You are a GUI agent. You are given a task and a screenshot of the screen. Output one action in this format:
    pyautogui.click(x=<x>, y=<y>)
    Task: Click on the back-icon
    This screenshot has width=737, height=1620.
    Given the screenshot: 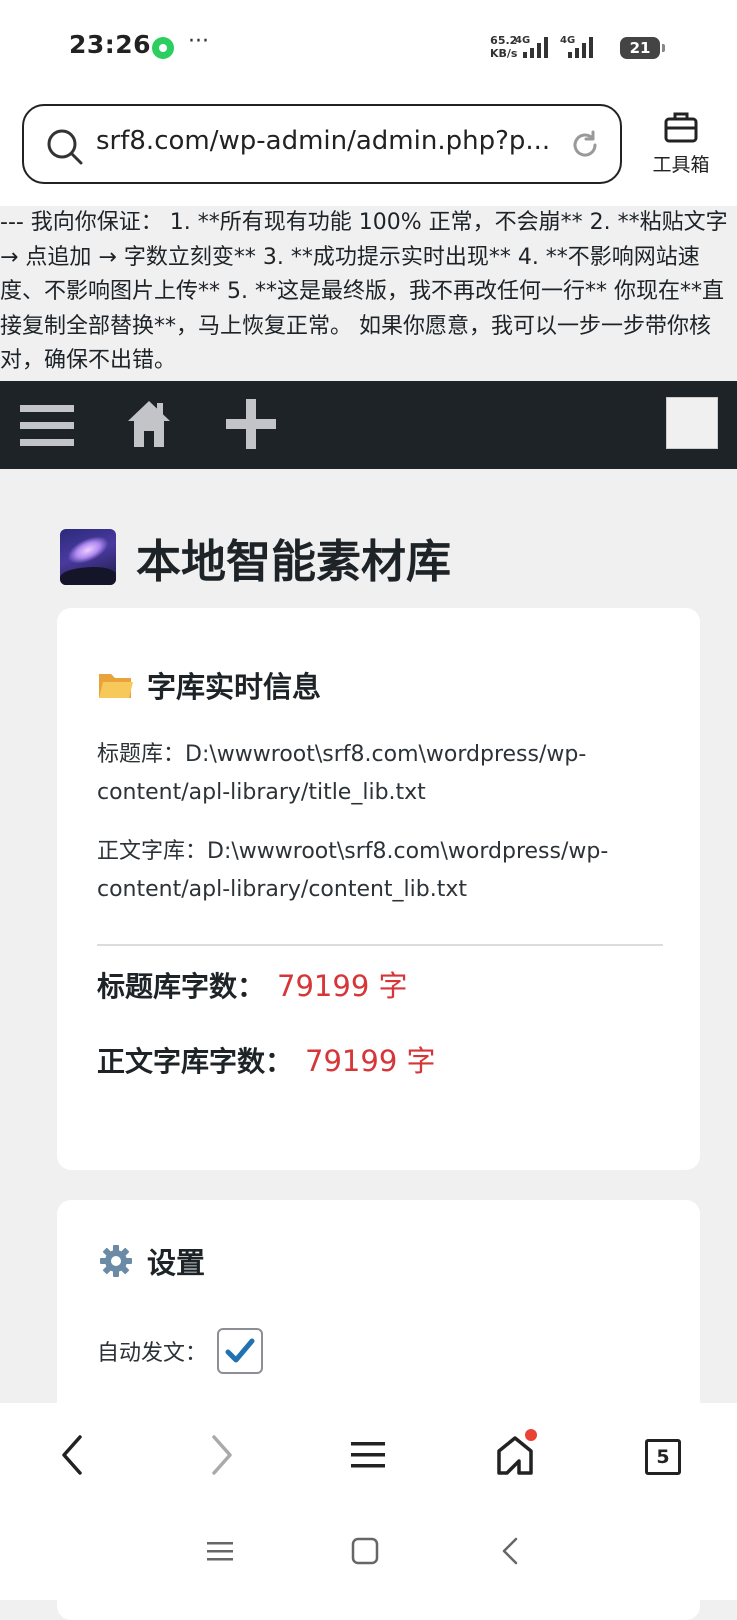 What is the action you would take?
    pyautogui.click(x=72, y=1455)
    